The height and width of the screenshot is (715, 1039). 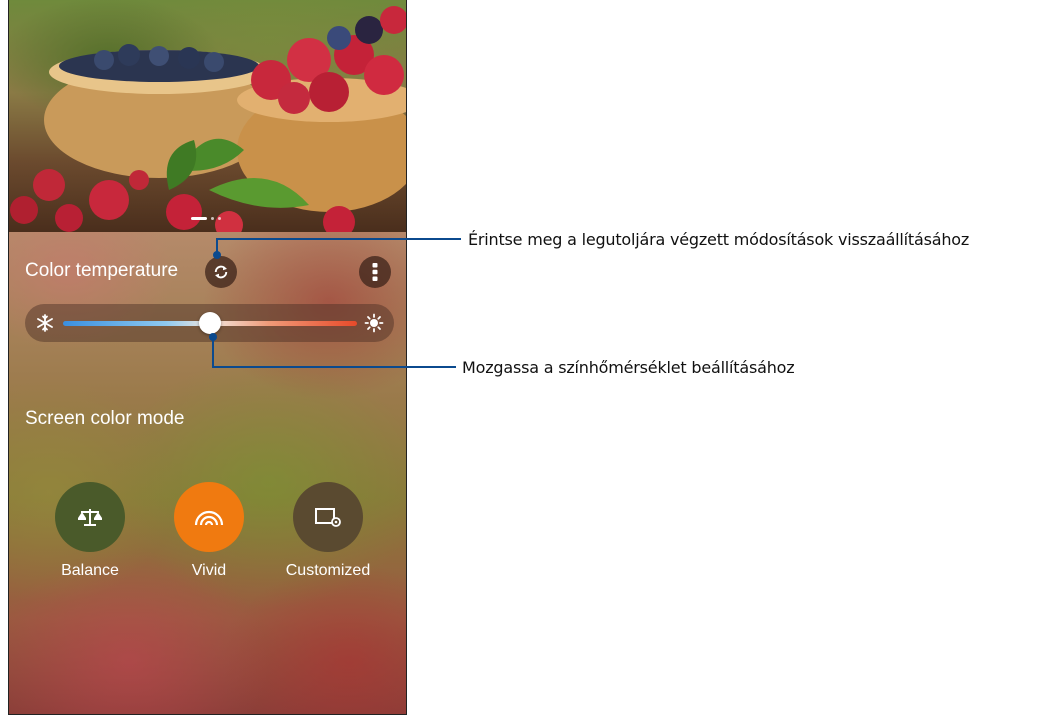 I want to click on berries-photo, so click(x=207, y=116).